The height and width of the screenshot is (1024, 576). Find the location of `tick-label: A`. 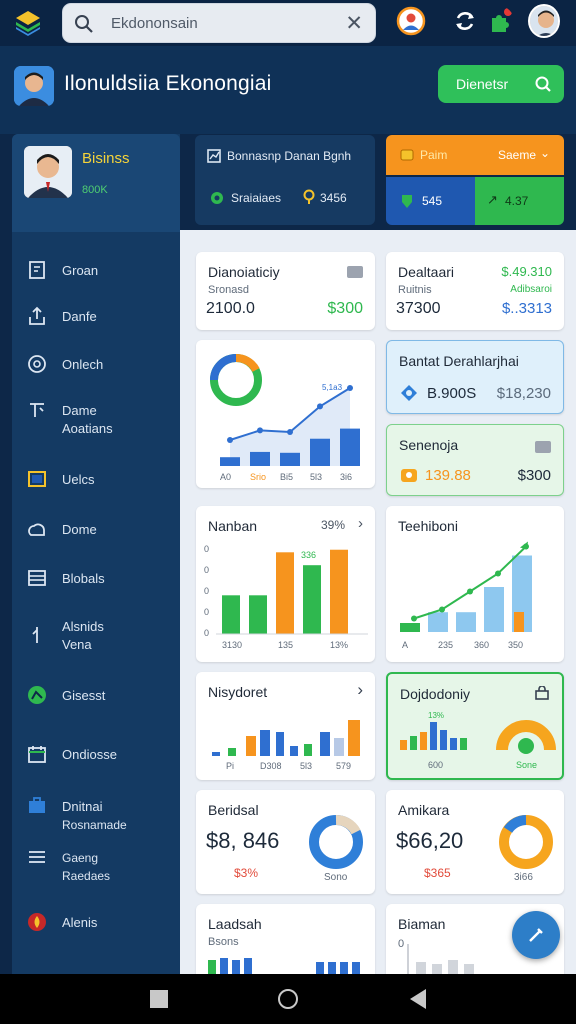

tick-label: A is located at coordinates (405, 645).